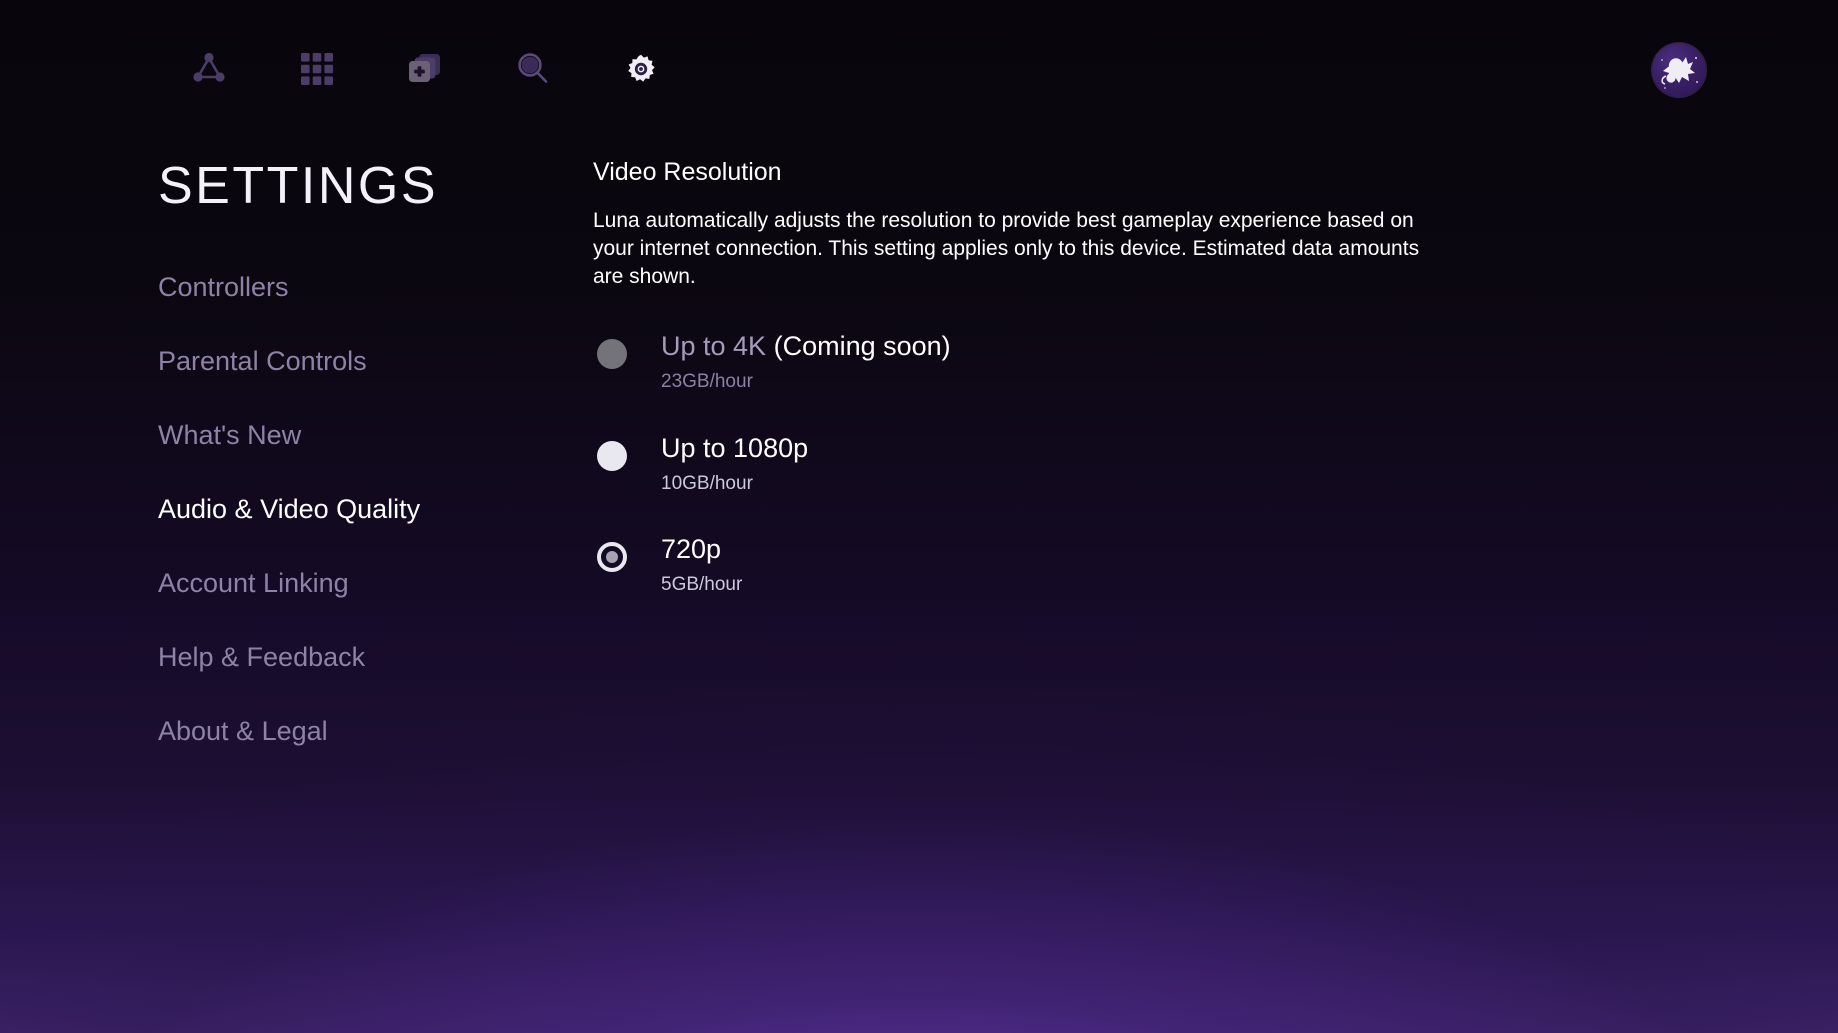  What do you see at coordinates (612, 455) in the screenshot?
I see `radio-button-1080p` at bounding box center [612, 455].